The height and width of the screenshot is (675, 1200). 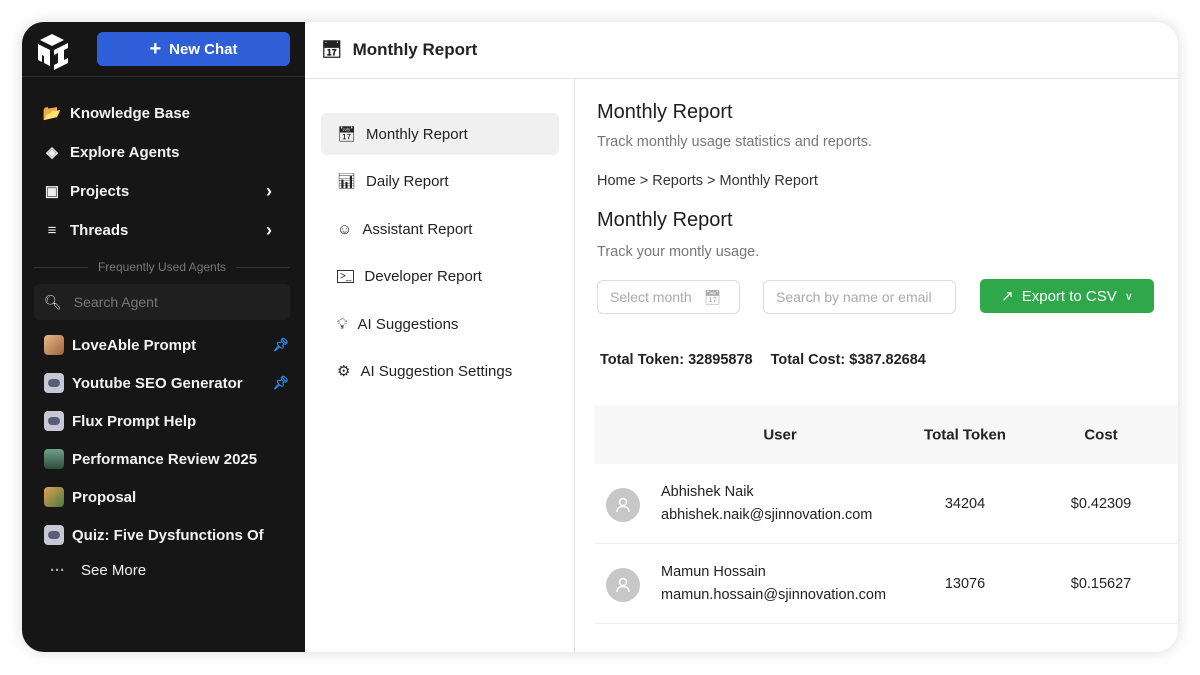 I want to click on nav-label: Knowledge Base, so click(x=130, y=113).